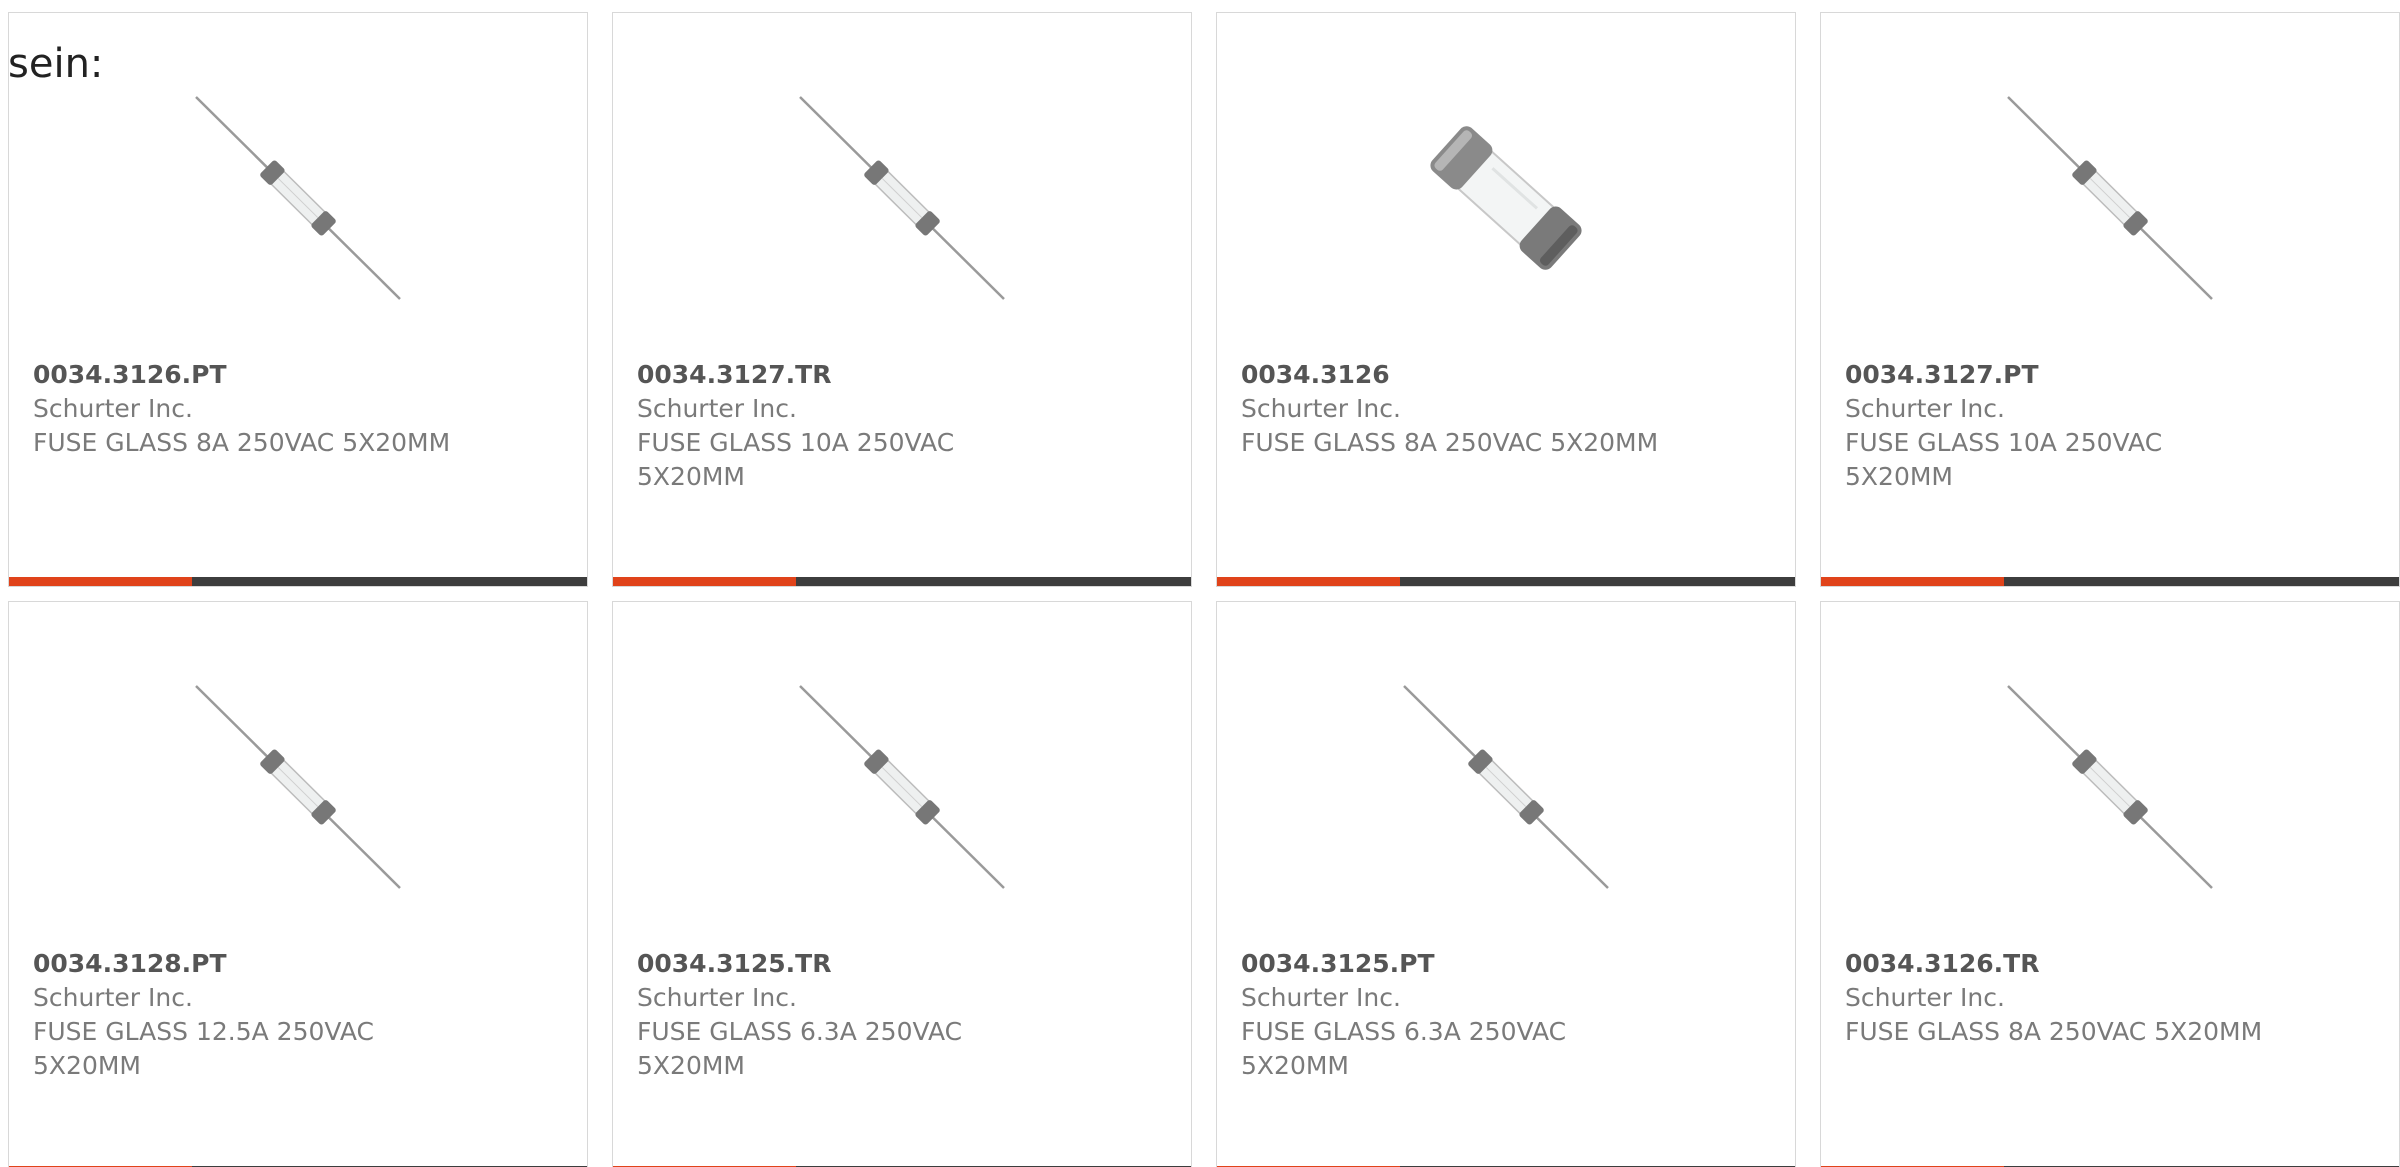 The height and width of the screenshot is (1167, 2400). Describe the element at coordinates (248, 964) in the screenshot. I see `part-number-link: 0034.3128.PT` at that location.